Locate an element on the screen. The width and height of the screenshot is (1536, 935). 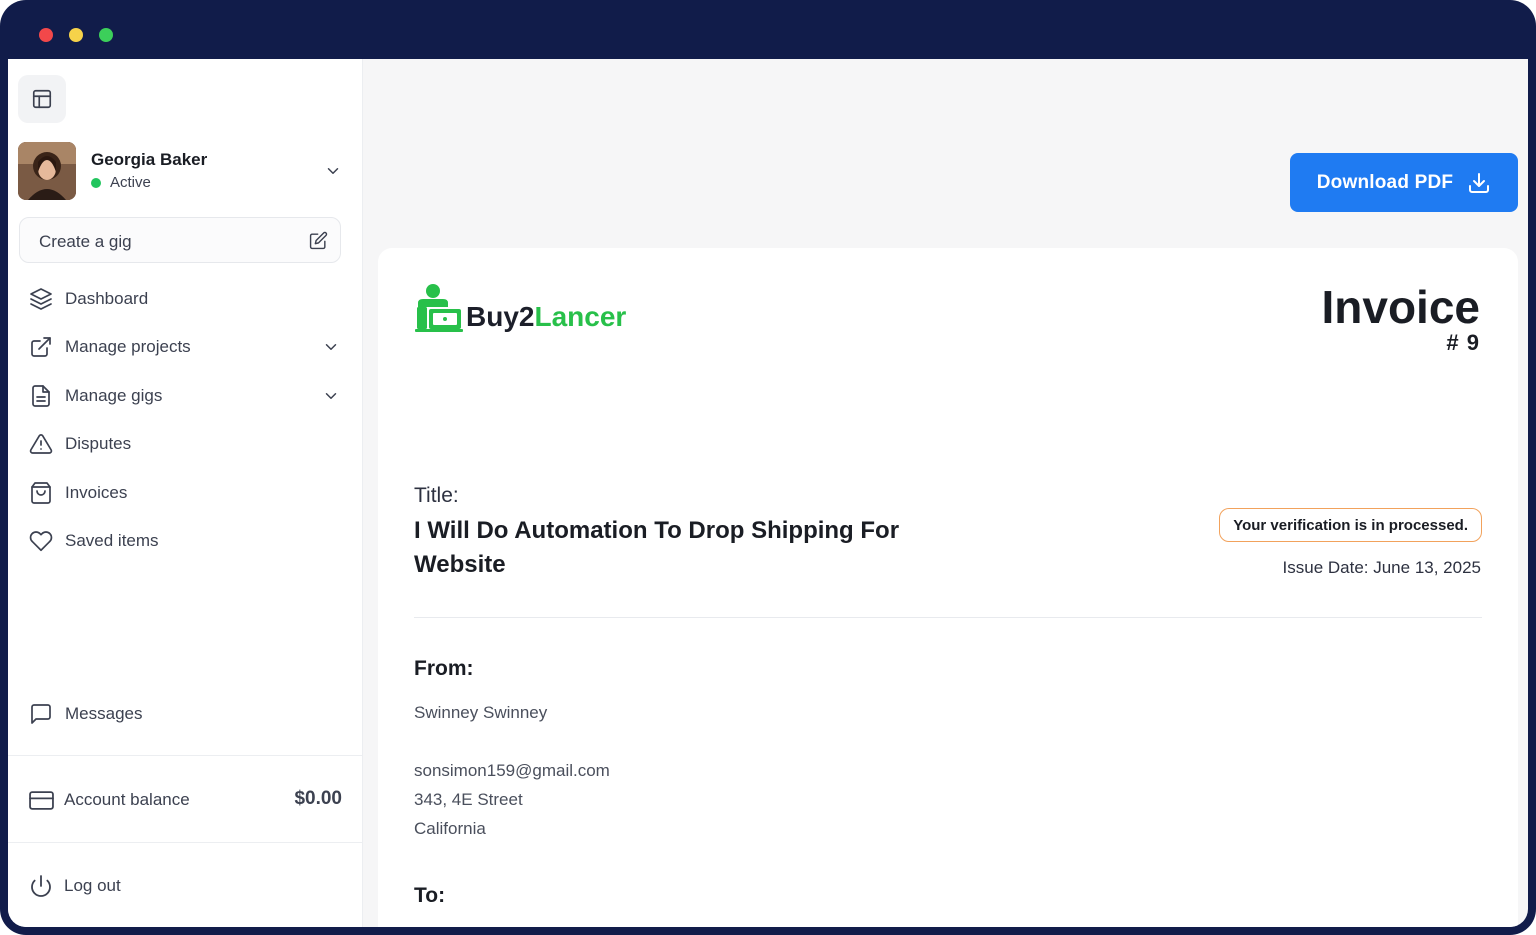
from-region: California is located at coordinates (450, 828).